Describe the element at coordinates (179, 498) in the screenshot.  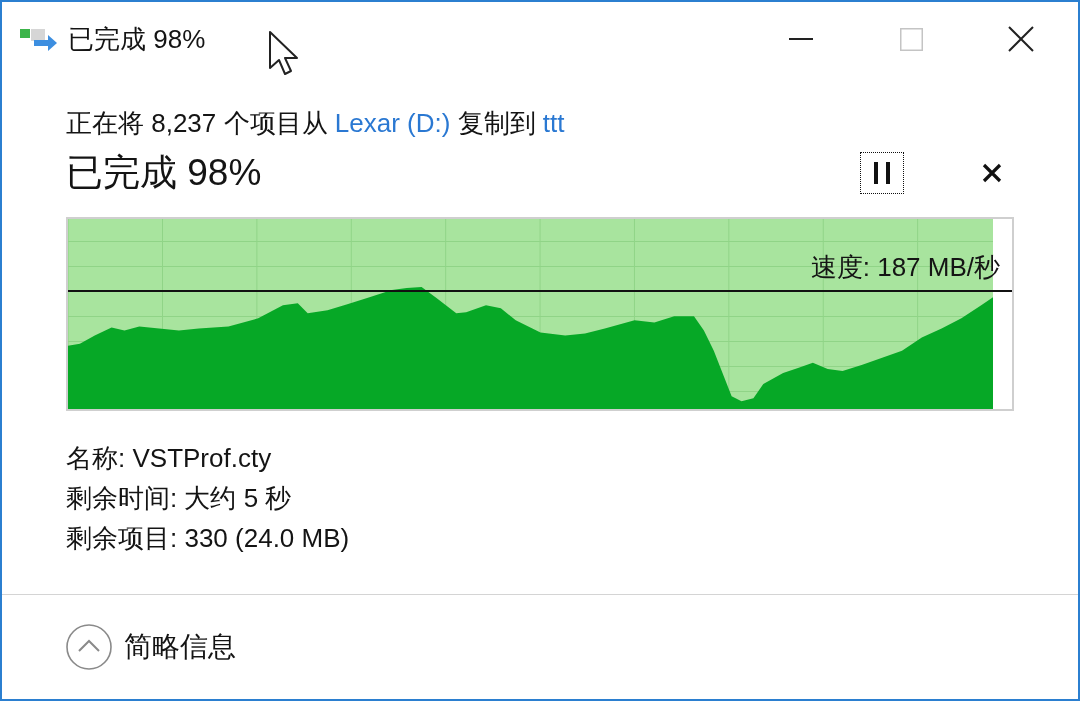
I see `detail-text: 剩余时间: 大约 5 秒` at that location.